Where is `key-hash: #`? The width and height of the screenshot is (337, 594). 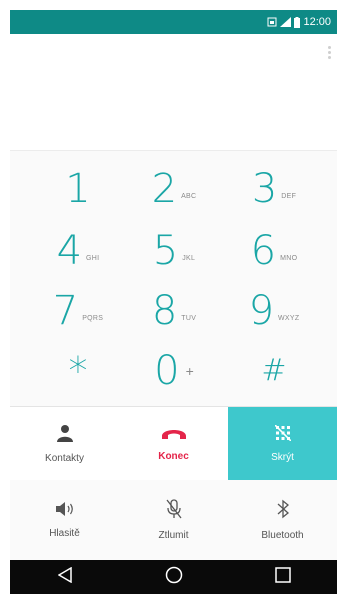 key-hash: # is located at coordinates (274, 371).